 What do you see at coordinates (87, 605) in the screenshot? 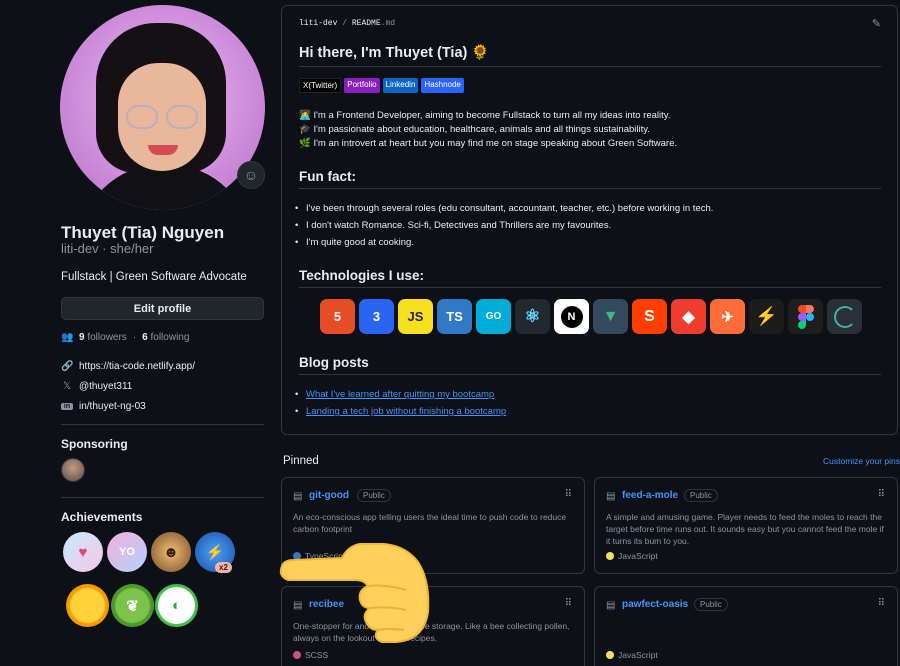
I see `sun-badge-icon` at bounding box center [87, 605].